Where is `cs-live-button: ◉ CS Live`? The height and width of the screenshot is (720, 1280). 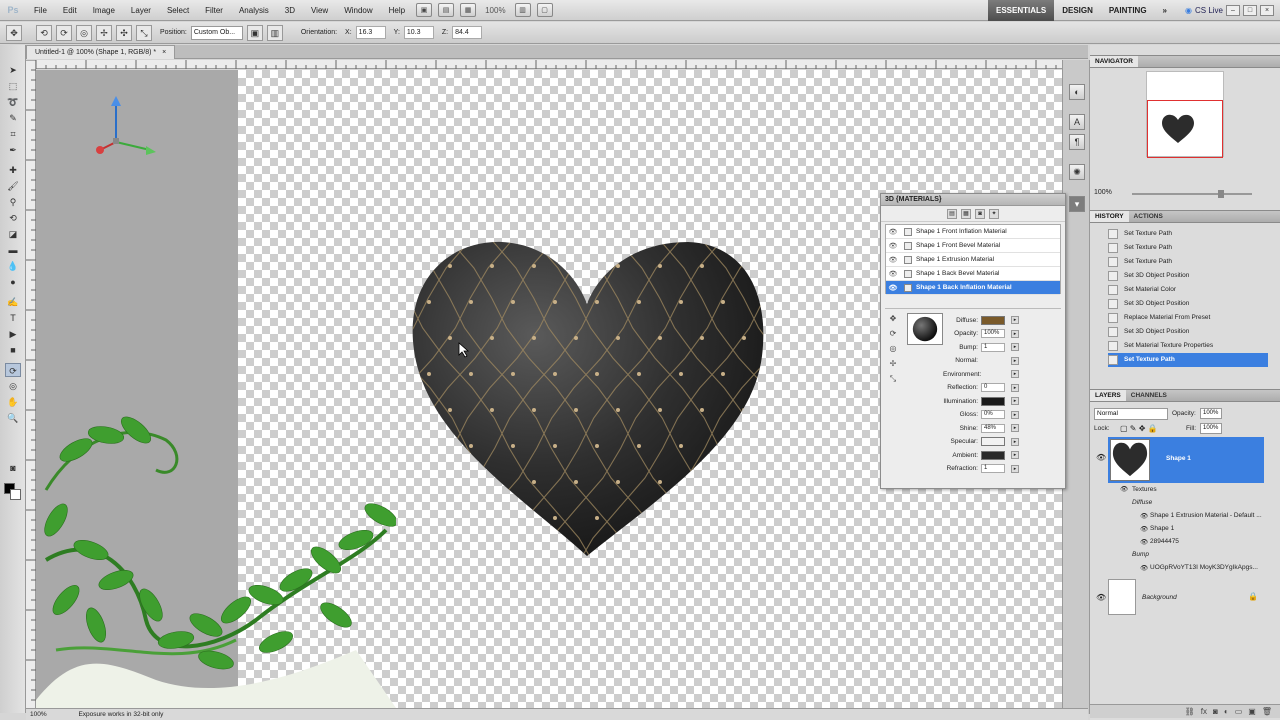 cs-live-button: ◉ CS Live is located at coordinates (1204, 10).